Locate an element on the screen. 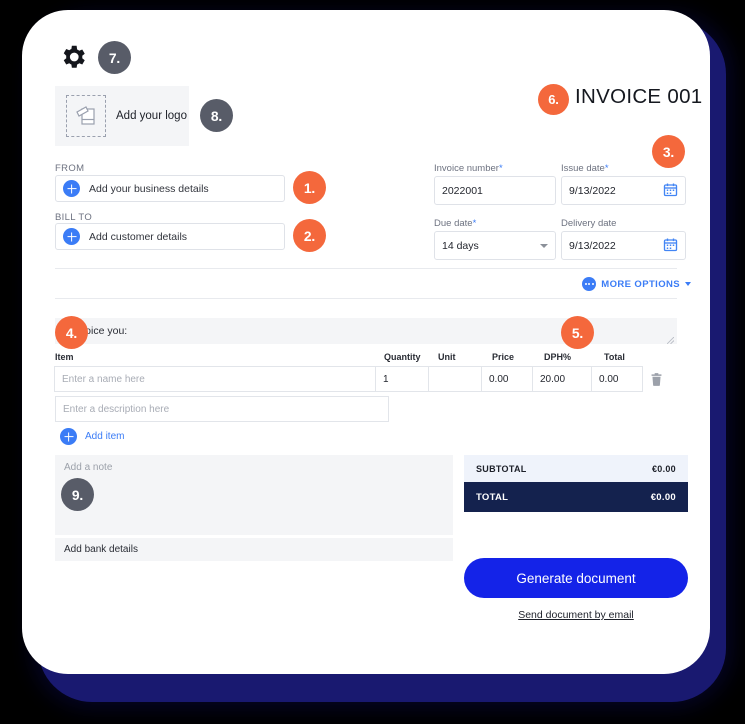  due-date-label: Due date* is located at coordinates (455, 223).